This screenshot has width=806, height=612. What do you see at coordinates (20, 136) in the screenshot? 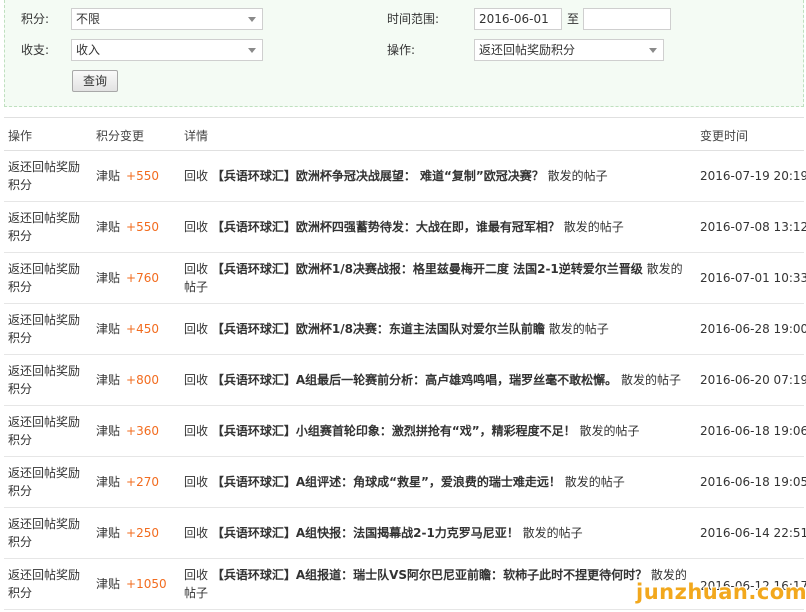
I see `header-operation: 操作` at bounding box center [20, 136].